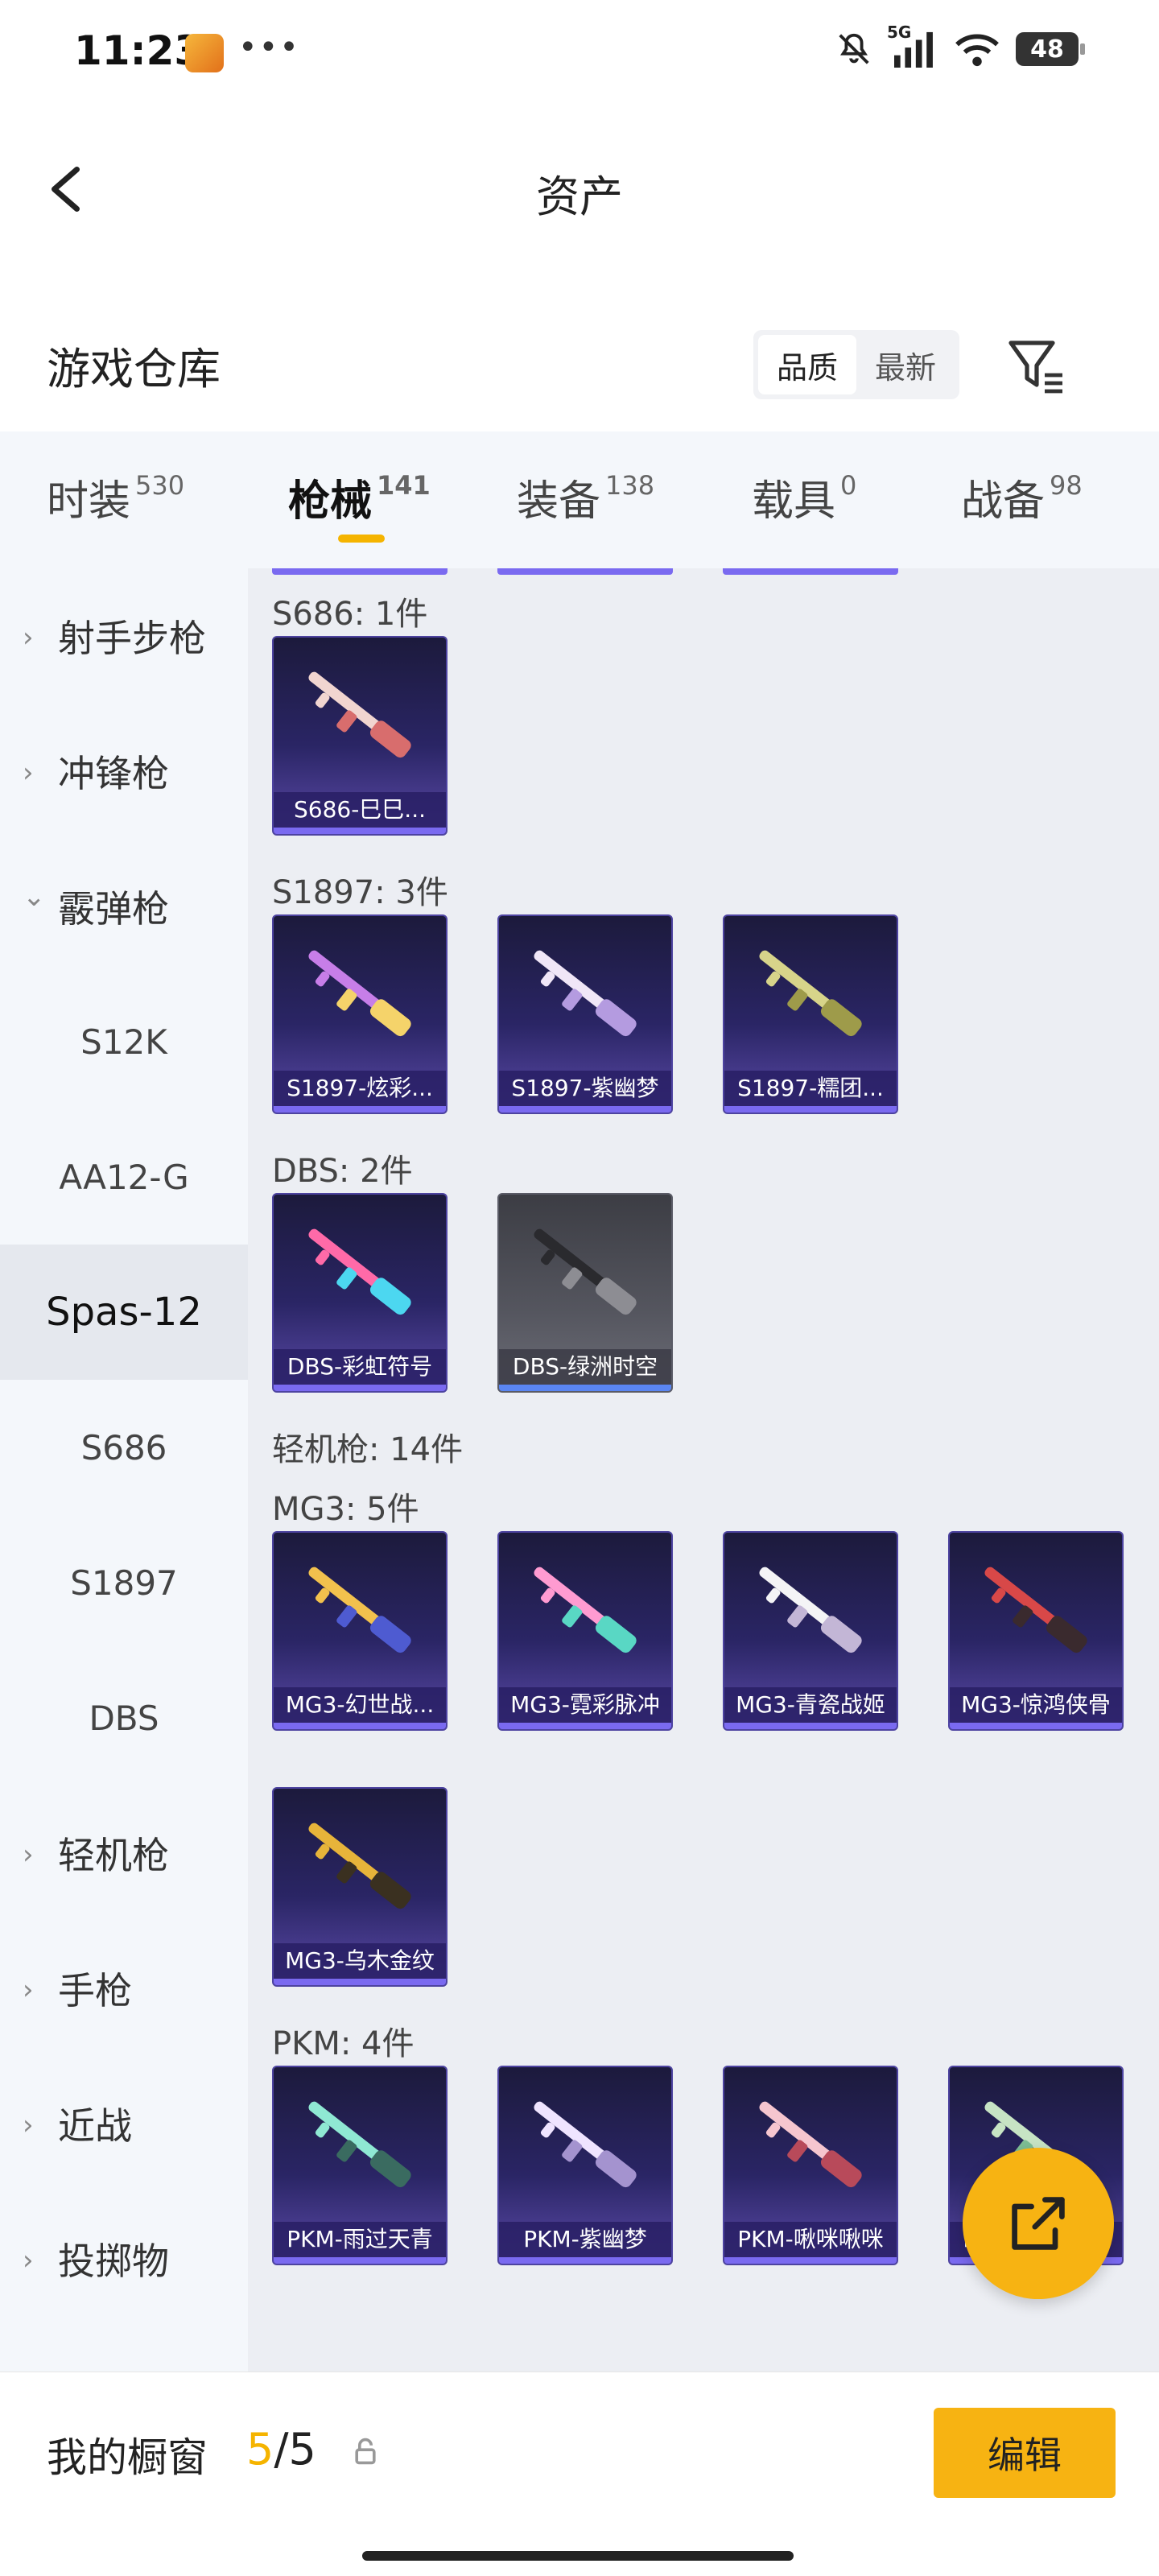 This screenshot has height=2576, width=1159. Describe the element at coordinates (585, 1631) in the screenshot. I see `weapon-skin-card: MG3-霓彩脉冲` at that location.